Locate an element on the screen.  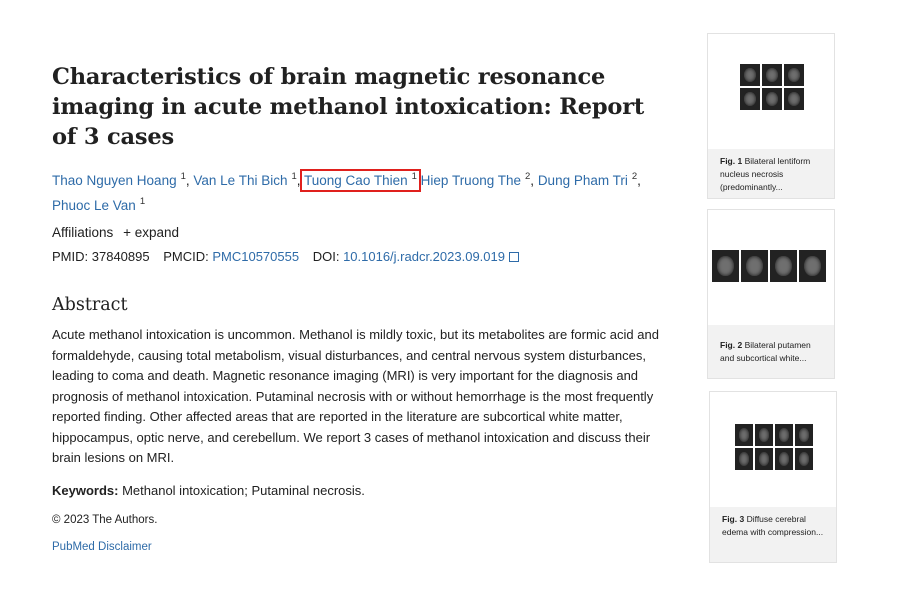
author-link: Phuoc Le Van is located at coordinates (94, 205).